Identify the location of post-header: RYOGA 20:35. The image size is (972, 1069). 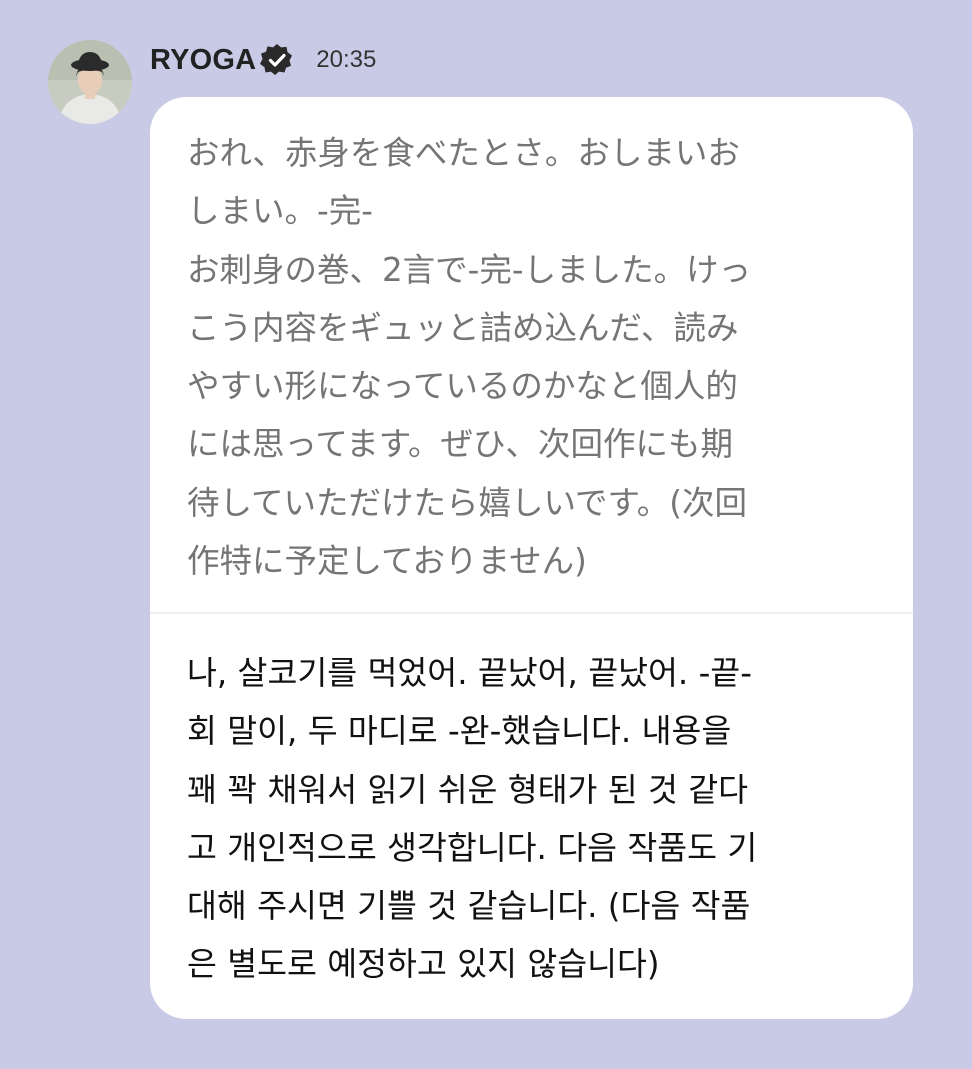
(263, 60).